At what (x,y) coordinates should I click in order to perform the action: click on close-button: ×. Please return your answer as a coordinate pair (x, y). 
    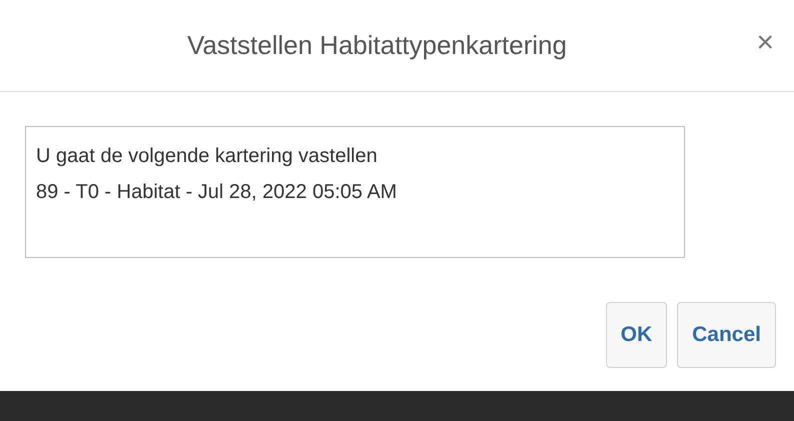
    Looking at the image, I should click on (765, 43).